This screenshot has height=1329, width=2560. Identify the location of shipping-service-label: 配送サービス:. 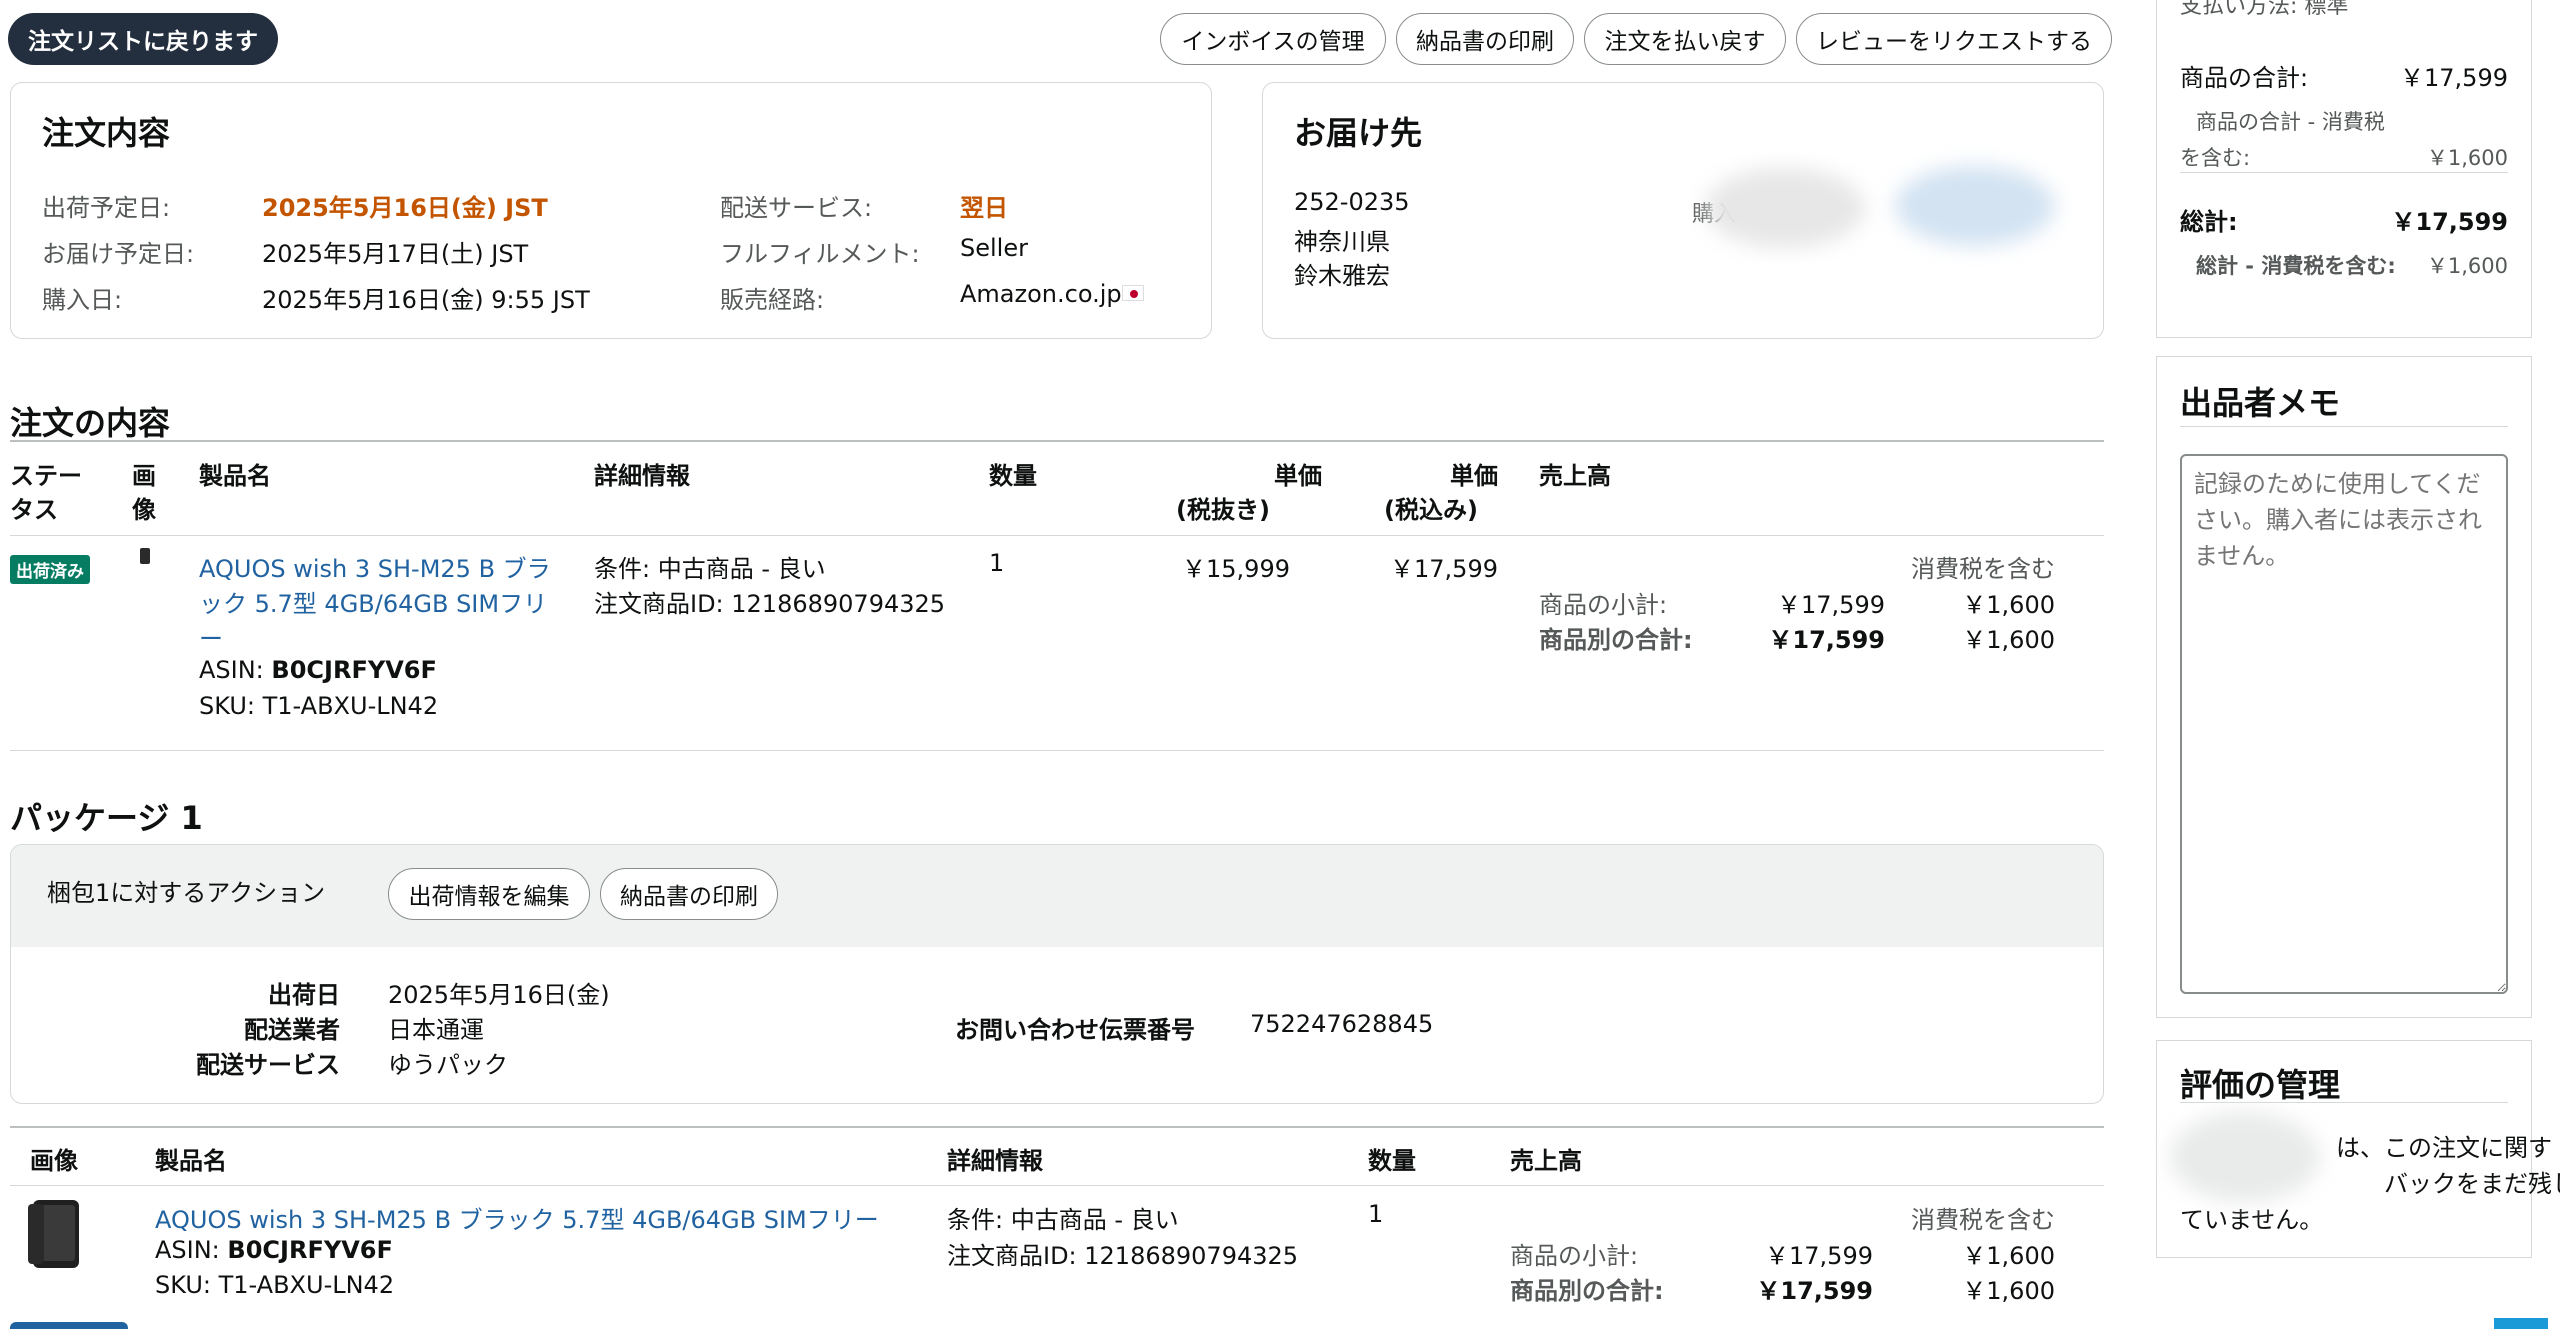
(796, 208).